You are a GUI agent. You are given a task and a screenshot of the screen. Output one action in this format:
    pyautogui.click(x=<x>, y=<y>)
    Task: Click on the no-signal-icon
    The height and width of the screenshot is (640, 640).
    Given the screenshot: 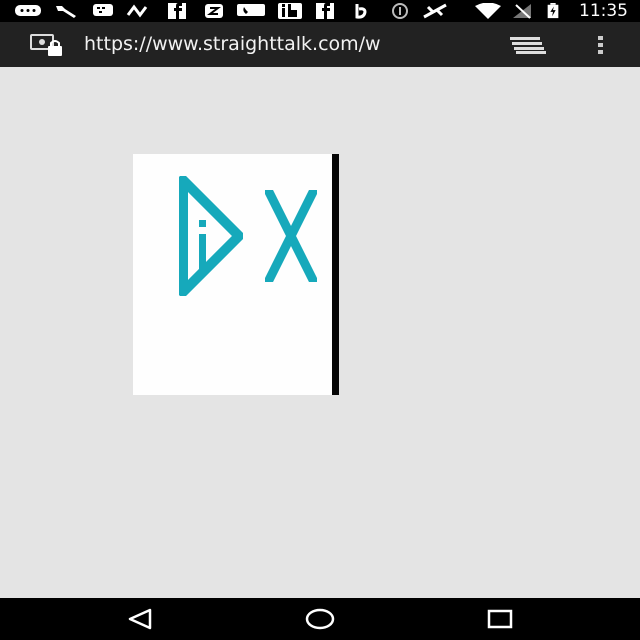 What is the action you would take?
    pyautogui.click(x=522, y=11)
    